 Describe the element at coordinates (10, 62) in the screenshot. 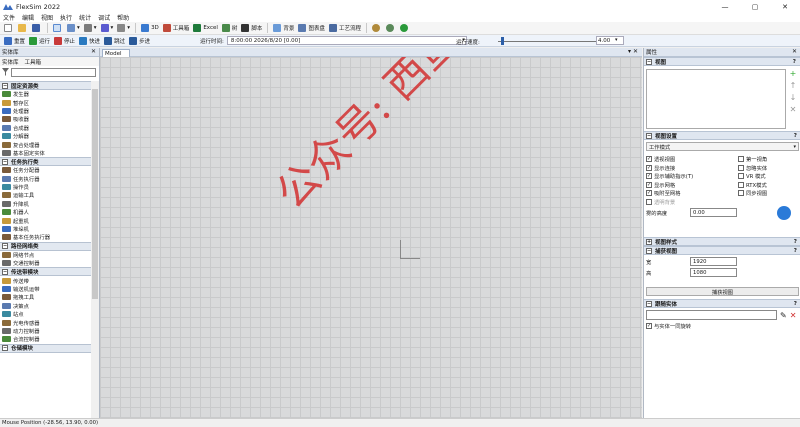

I see `tab-library: 实体库` at that location.